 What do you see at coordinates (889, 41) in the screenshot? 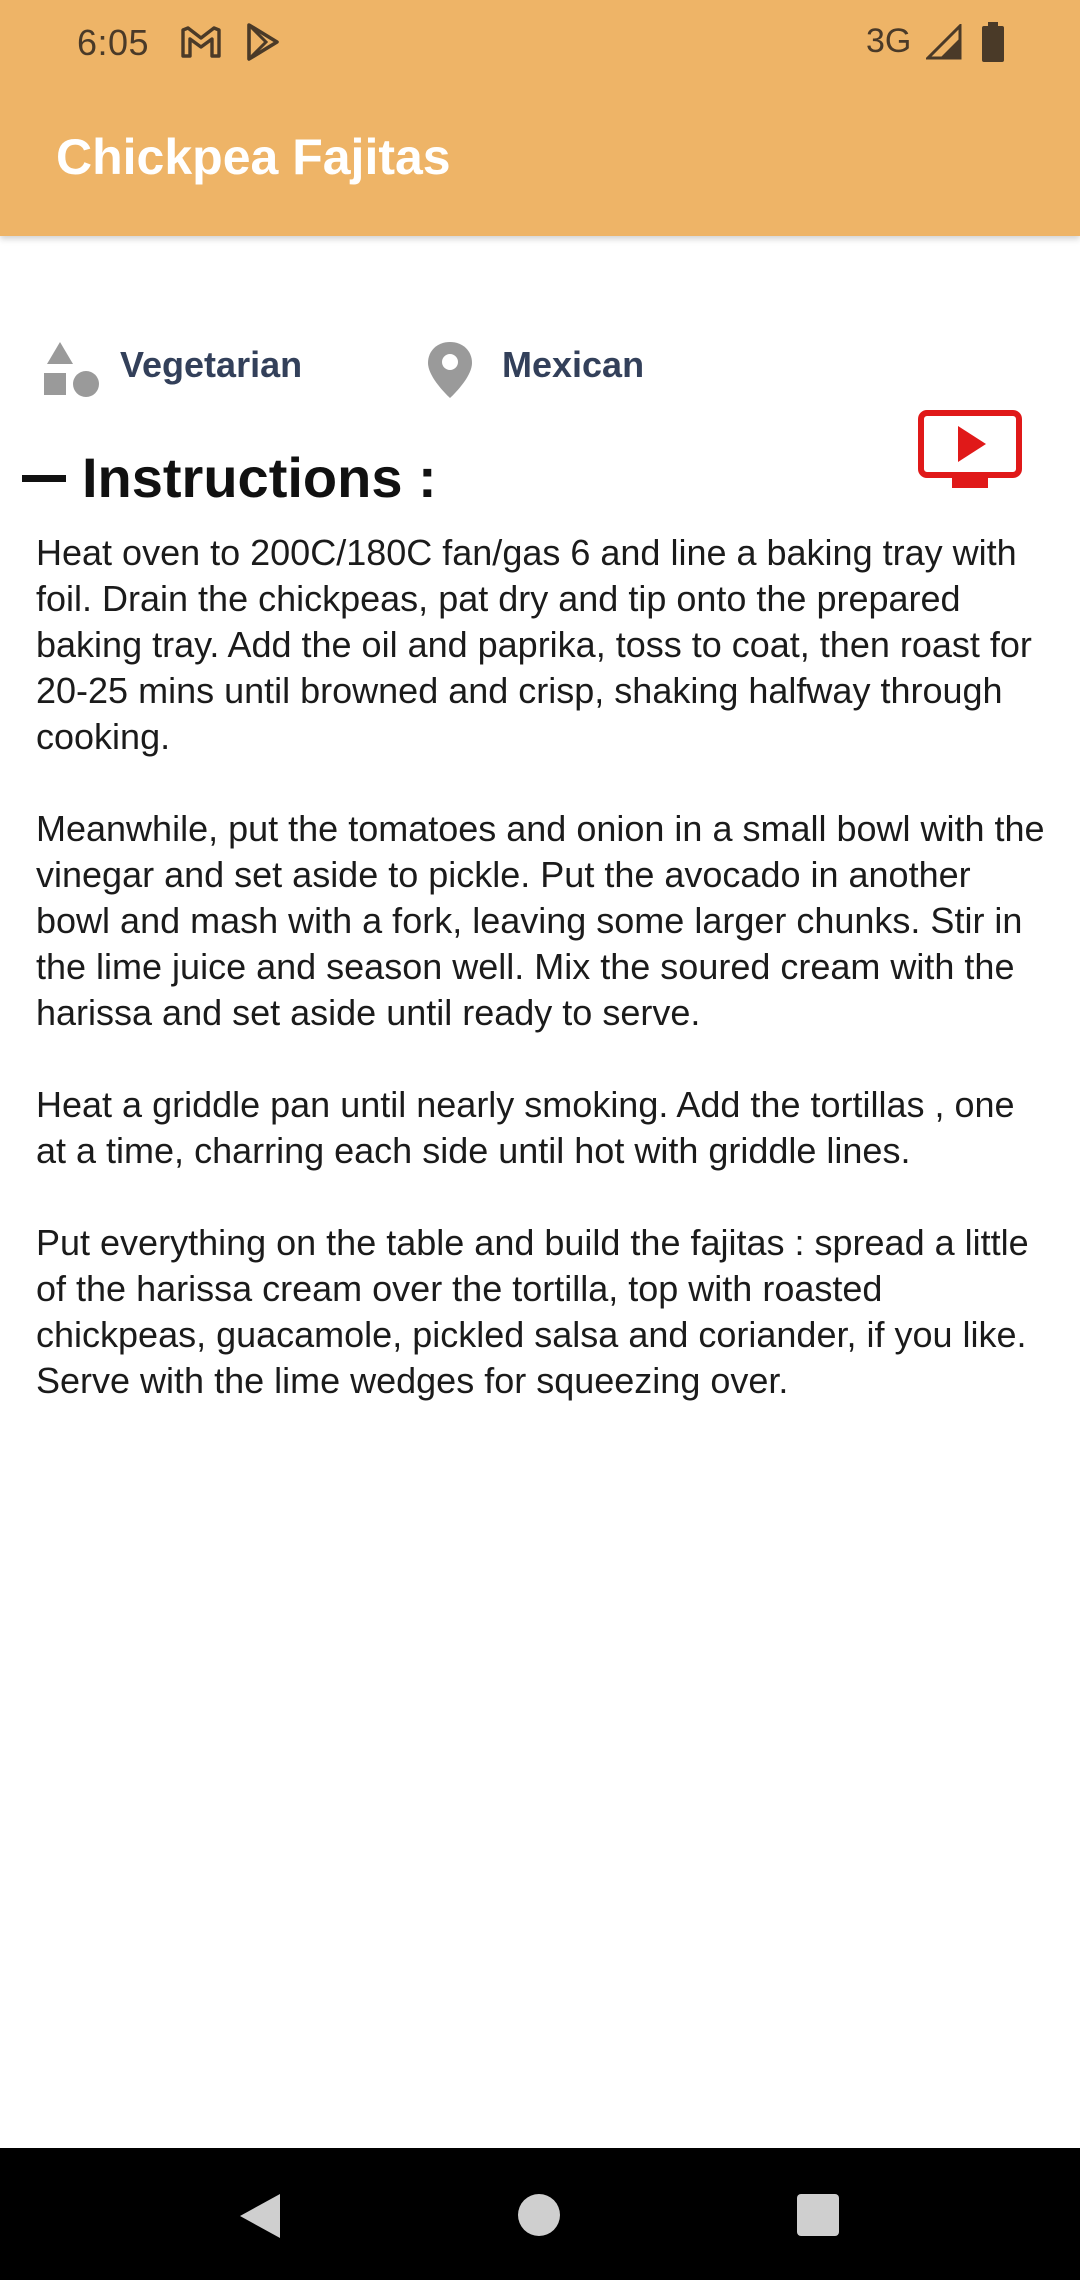
I see `network-type: 3G` at bounding box center [889, 41].